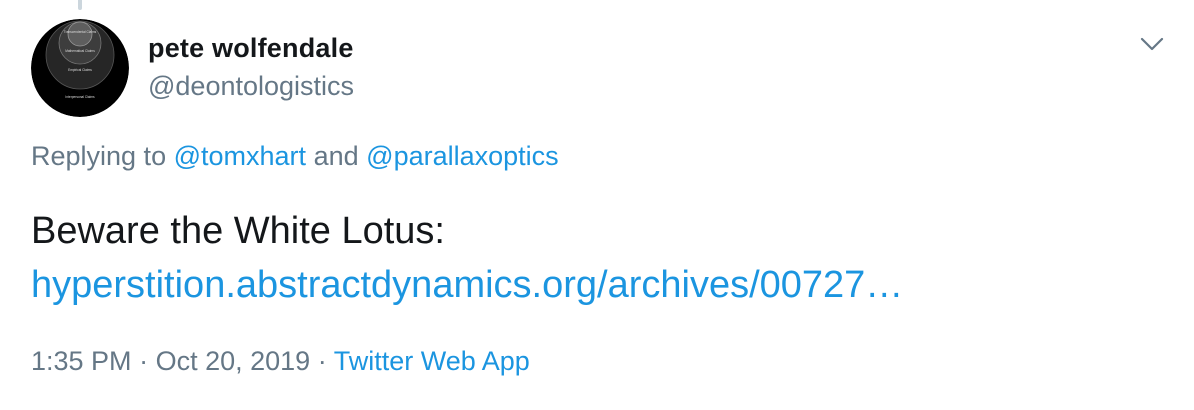  What do you see at coordinates (99, 156) in the screenshot?
I see `replying-prefix: Replying to` at bounding box center [99, 156].